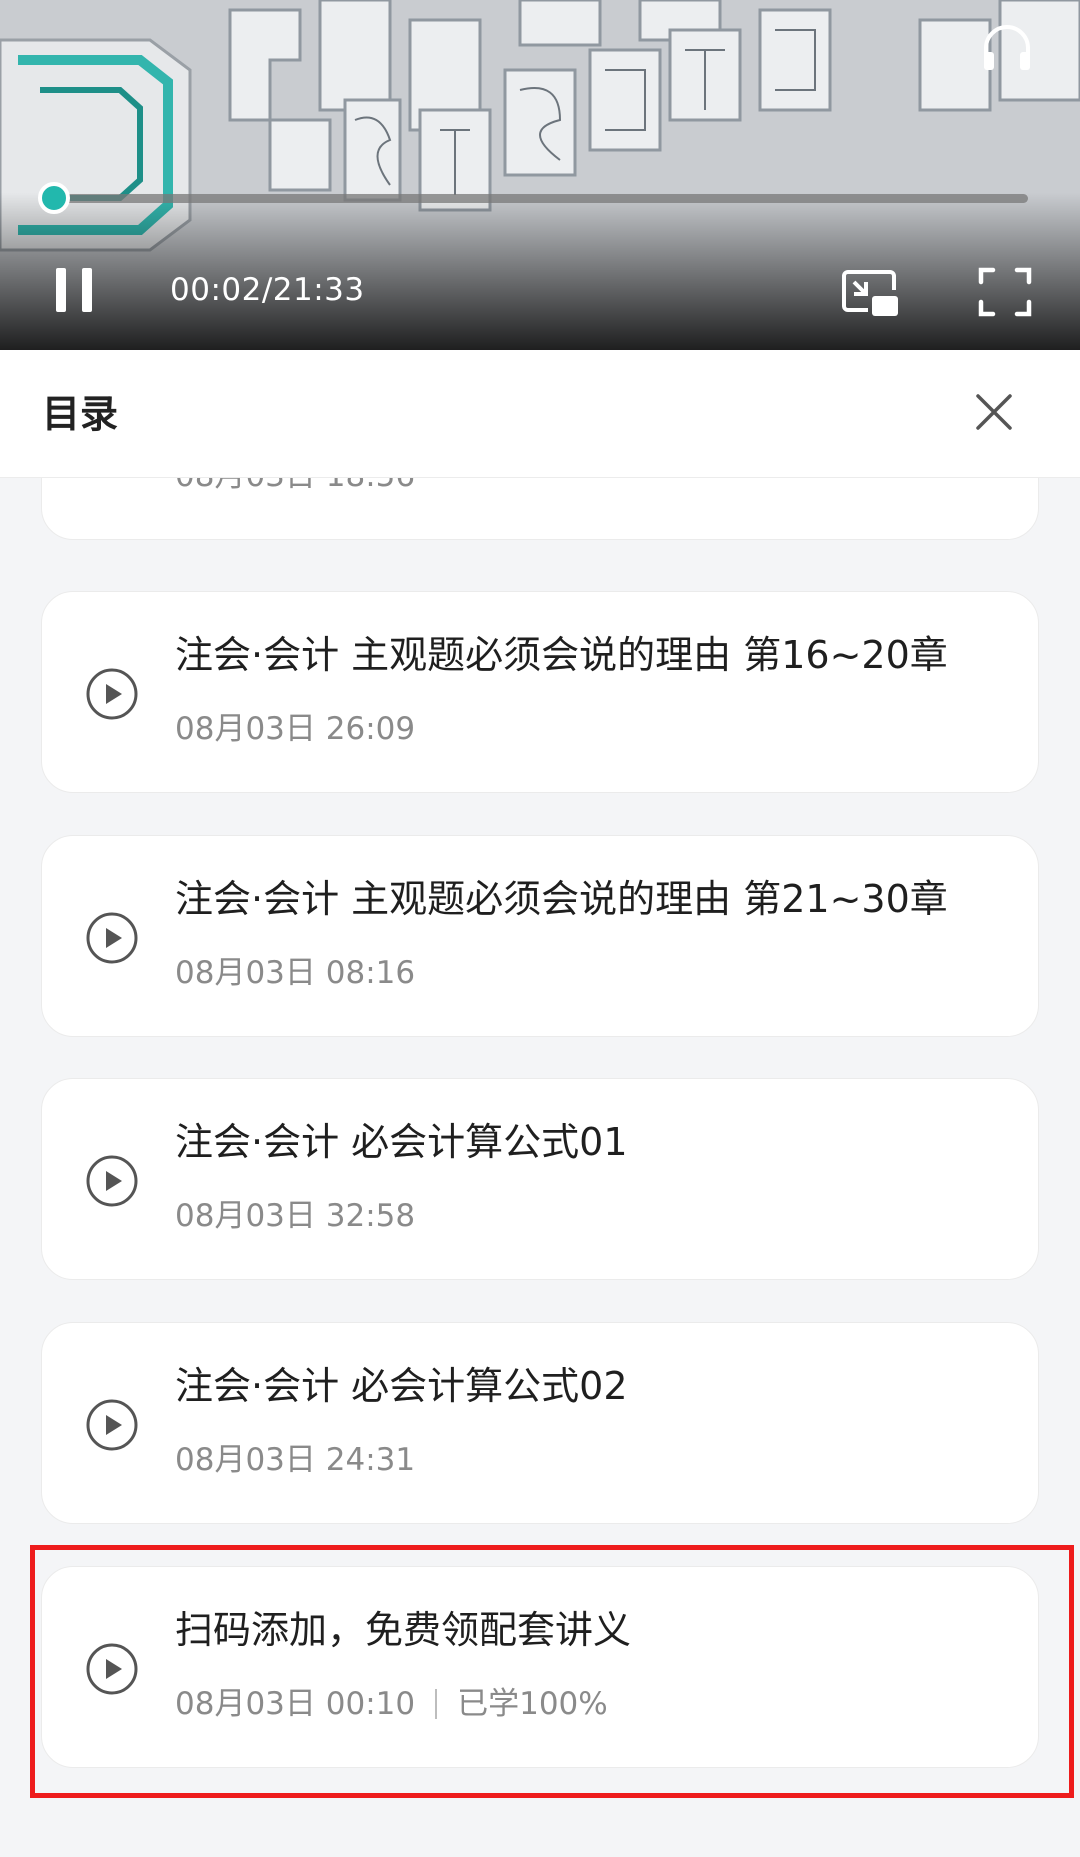 The image size is (1080, 1857). I want to click on lesson-meta: 08月03日 18:56, so click(295, 487).